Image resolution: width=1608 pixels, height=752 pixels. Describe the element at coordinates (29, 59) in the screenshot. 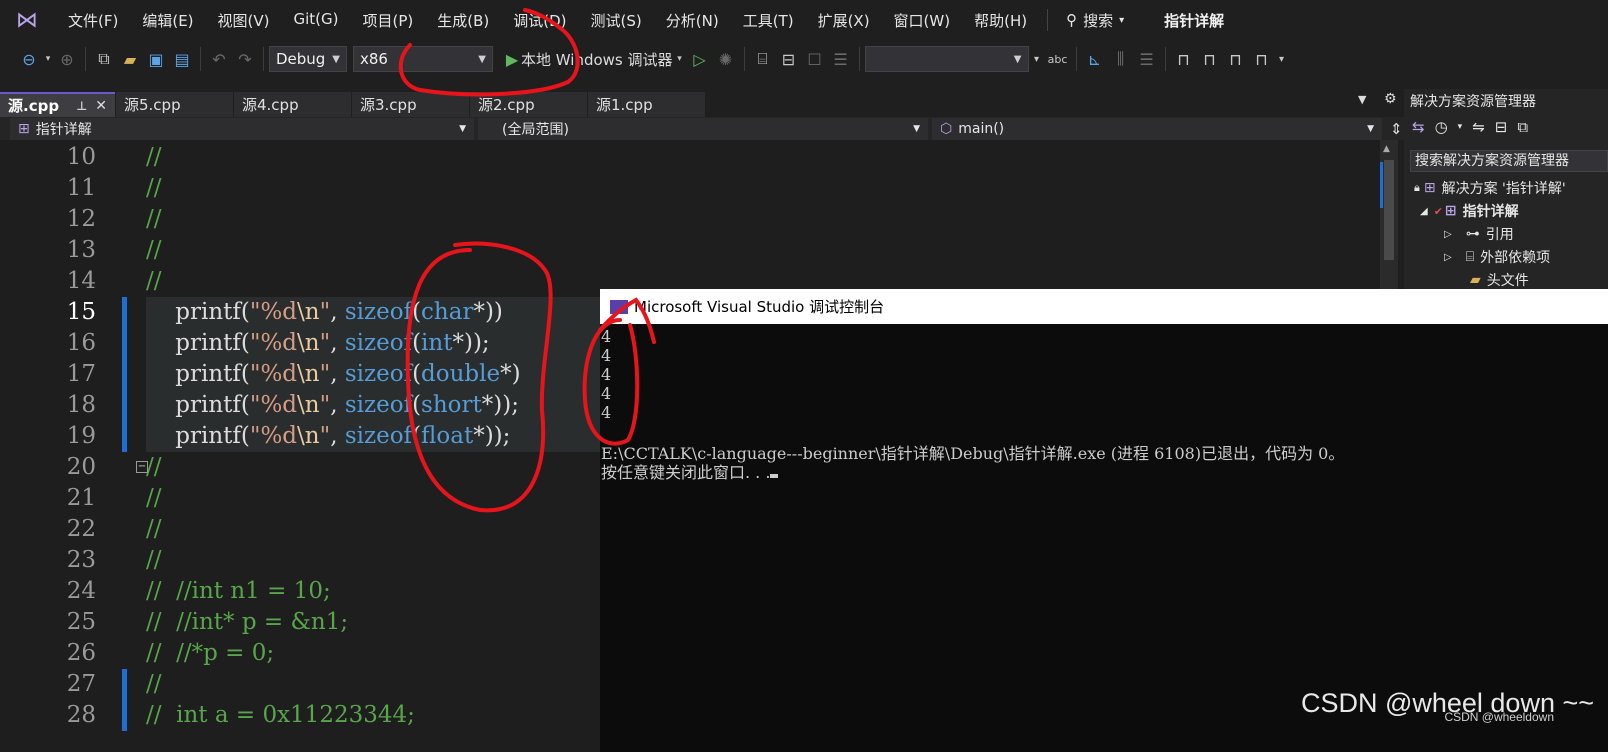

I see `navigate-back-icon: ⊖` at that location.